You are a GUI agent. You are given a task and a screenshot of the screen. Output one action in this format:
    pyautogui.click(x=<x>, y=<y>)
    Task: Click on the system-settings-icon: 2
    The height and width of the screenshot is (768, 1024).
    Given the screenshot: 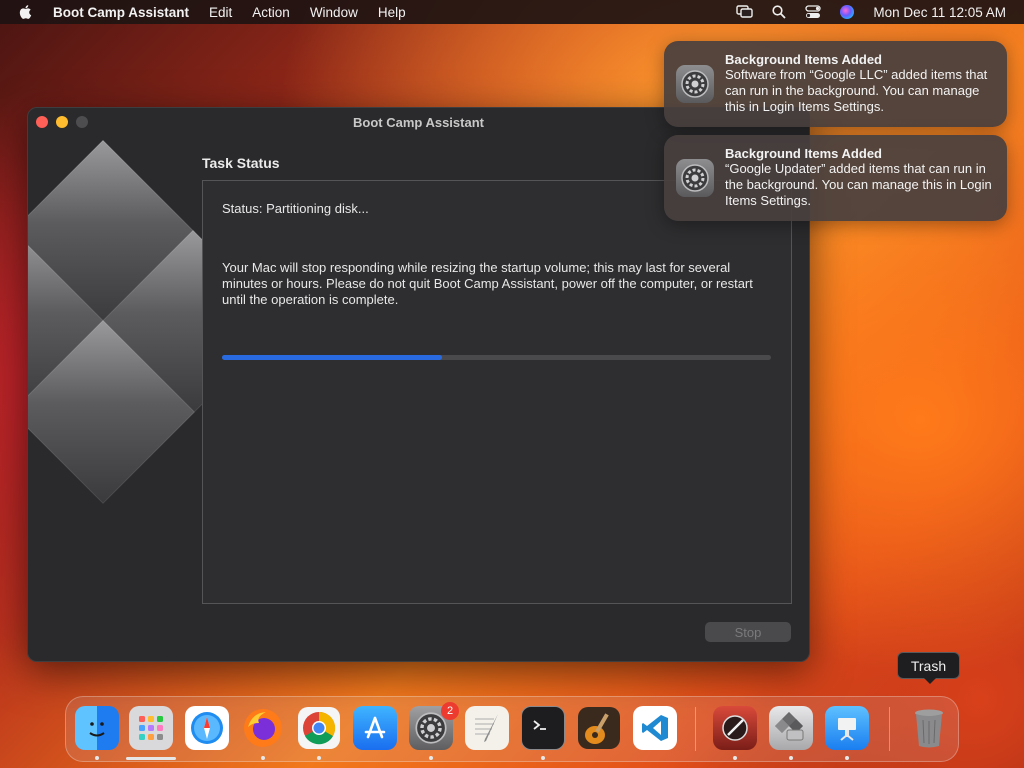 What is the action you would take?
    pyautogui.click(x=434, y=726)
    